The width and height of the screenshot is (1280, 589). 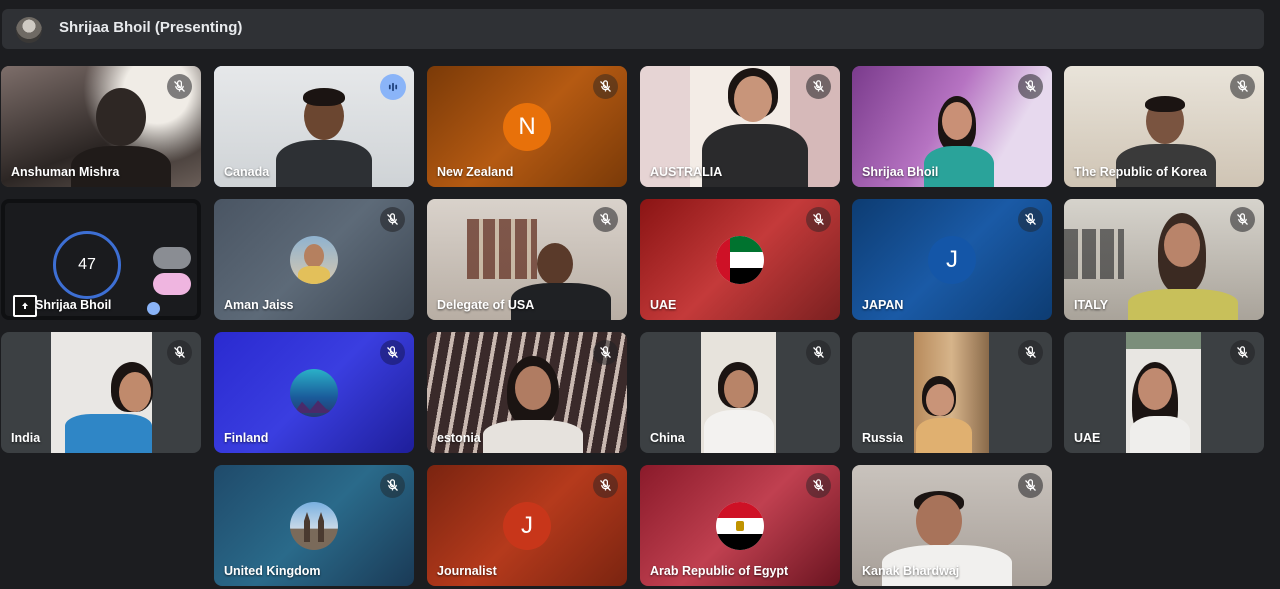 What do you see at coordinates (459, 438) in the screenshot?
I see `participant-name: estonia` at bounding box center [459, 438].